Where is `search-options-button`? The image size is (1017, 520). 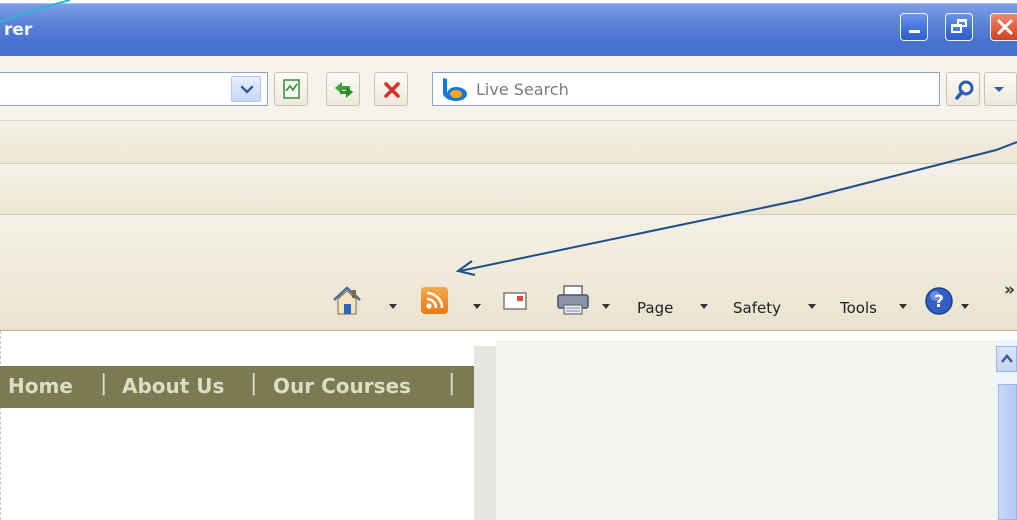 search-options-button is located at coordinates (1000, 89).